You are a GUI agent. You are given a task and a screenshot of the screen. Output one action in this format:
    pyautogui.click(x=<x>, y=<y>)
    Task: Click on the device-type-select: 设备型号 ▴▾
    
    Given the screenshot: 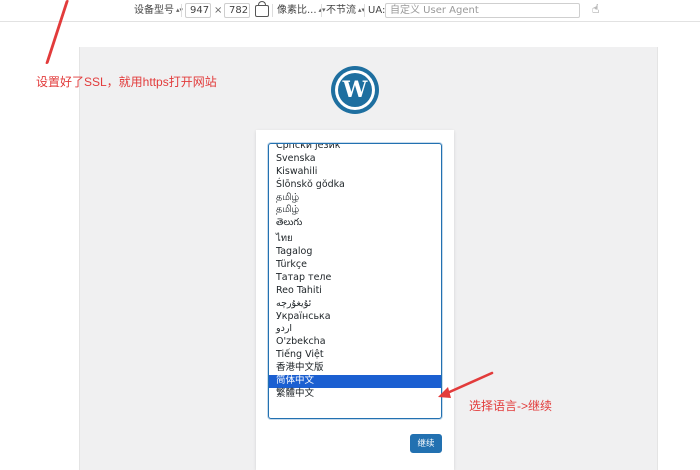 What is the action you would take?
    pyautogui.click(x=158, y=10)
    